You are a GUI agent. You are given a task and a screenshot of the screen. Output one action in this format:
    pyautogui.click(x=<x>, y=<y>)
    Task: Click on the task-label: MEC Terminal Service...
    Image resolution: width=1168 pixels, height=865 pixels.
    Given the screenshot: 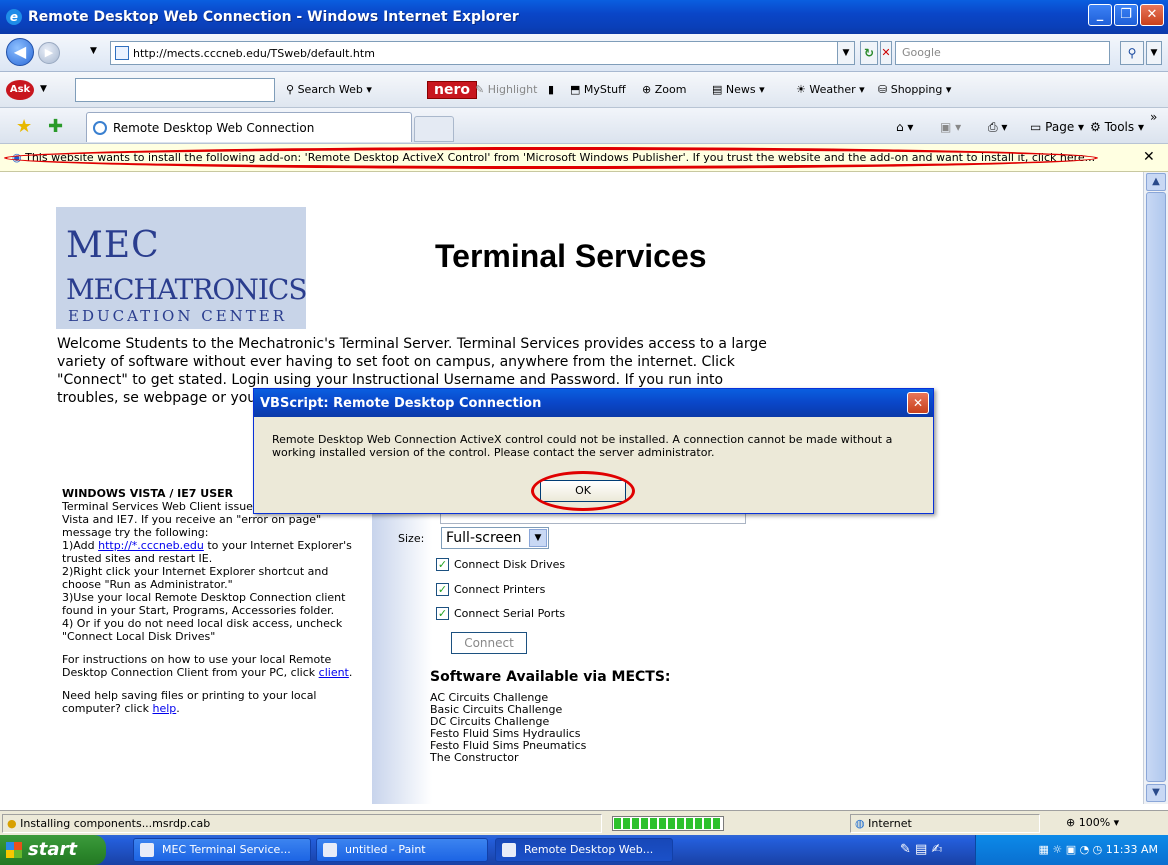 What is the action you would take?
    pyautogui.click(x=226, y=849)
    